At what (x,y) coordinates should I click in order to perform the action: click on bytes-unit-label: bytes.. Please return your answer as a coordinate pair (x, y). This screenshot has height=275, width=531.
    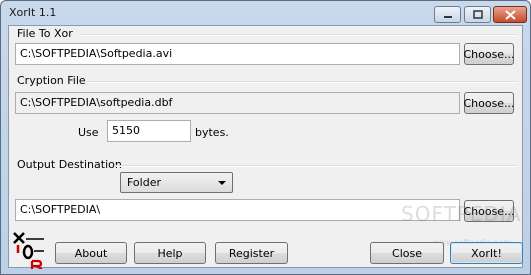
    Looking at the image, I should click on (212, 132).